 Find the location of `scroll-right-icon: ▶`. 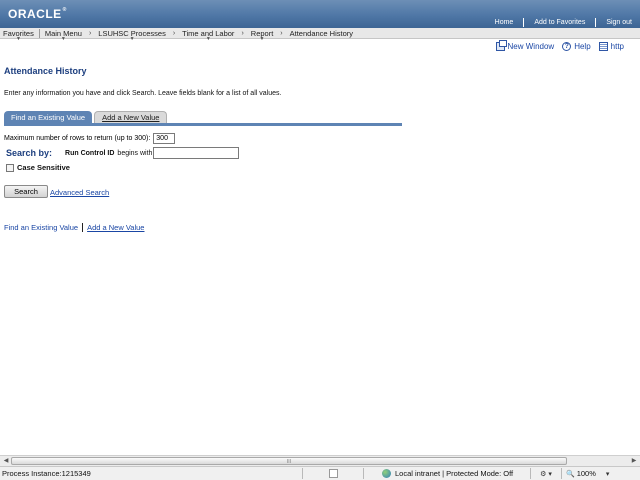

scroll-right-icon: ▶ is located at coordinates (634, 461).